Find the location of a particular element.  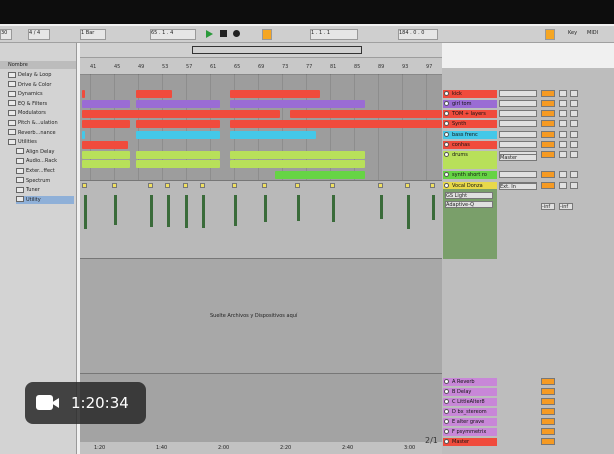

input-ext-select: Ext. In is located at coordinates (518, 186).